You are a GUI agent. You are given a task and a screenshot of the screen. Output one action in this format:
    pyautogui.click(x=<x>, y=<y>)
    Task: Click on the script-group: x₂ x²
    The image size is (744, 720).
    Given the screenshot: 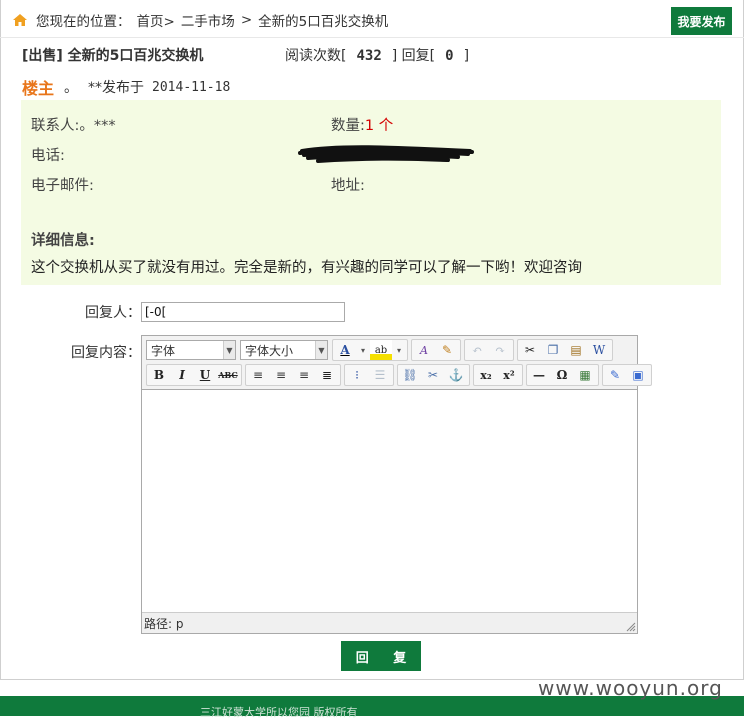 What is the action you would take?
    pyautogui.click(x=498, y=375)
    